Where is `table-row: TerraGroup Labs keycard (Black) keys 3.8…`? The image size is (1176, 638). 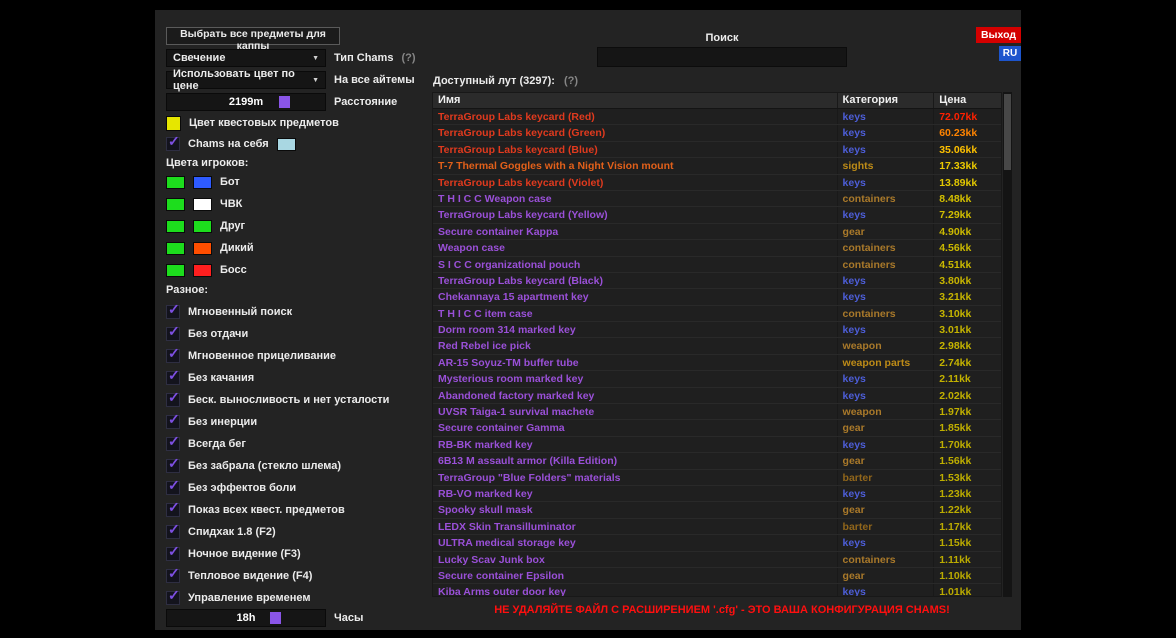
table-row: TerraGroup Labs keycard (Black) keys 3.8… is located at coordinates (717, 281).